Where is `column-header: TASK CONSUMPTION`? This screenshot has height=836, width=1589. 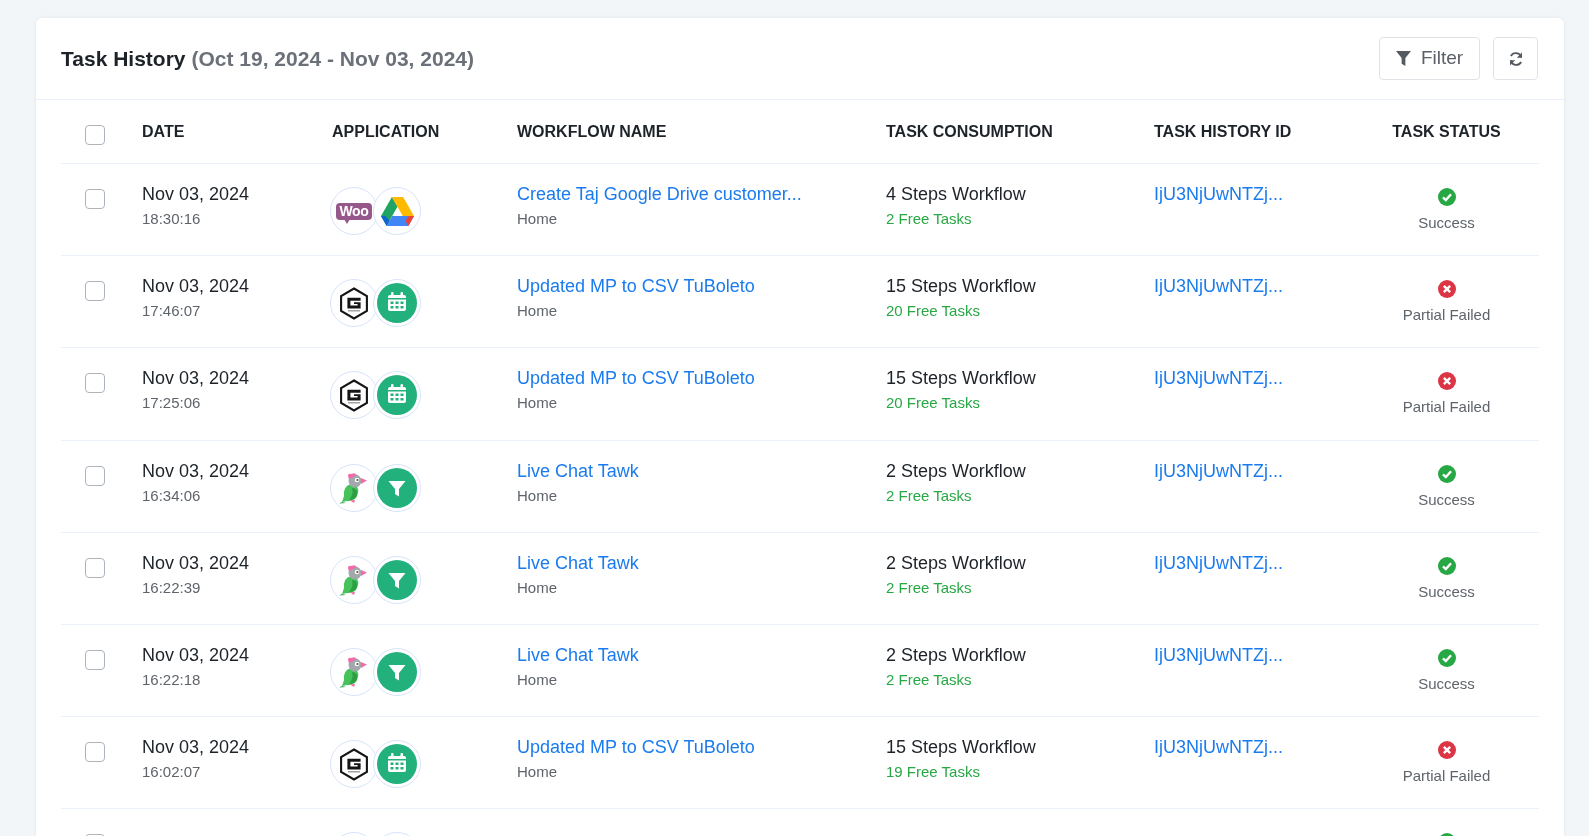 column-header: TASK CONSUMPTION is located at coordinates (969, 131).